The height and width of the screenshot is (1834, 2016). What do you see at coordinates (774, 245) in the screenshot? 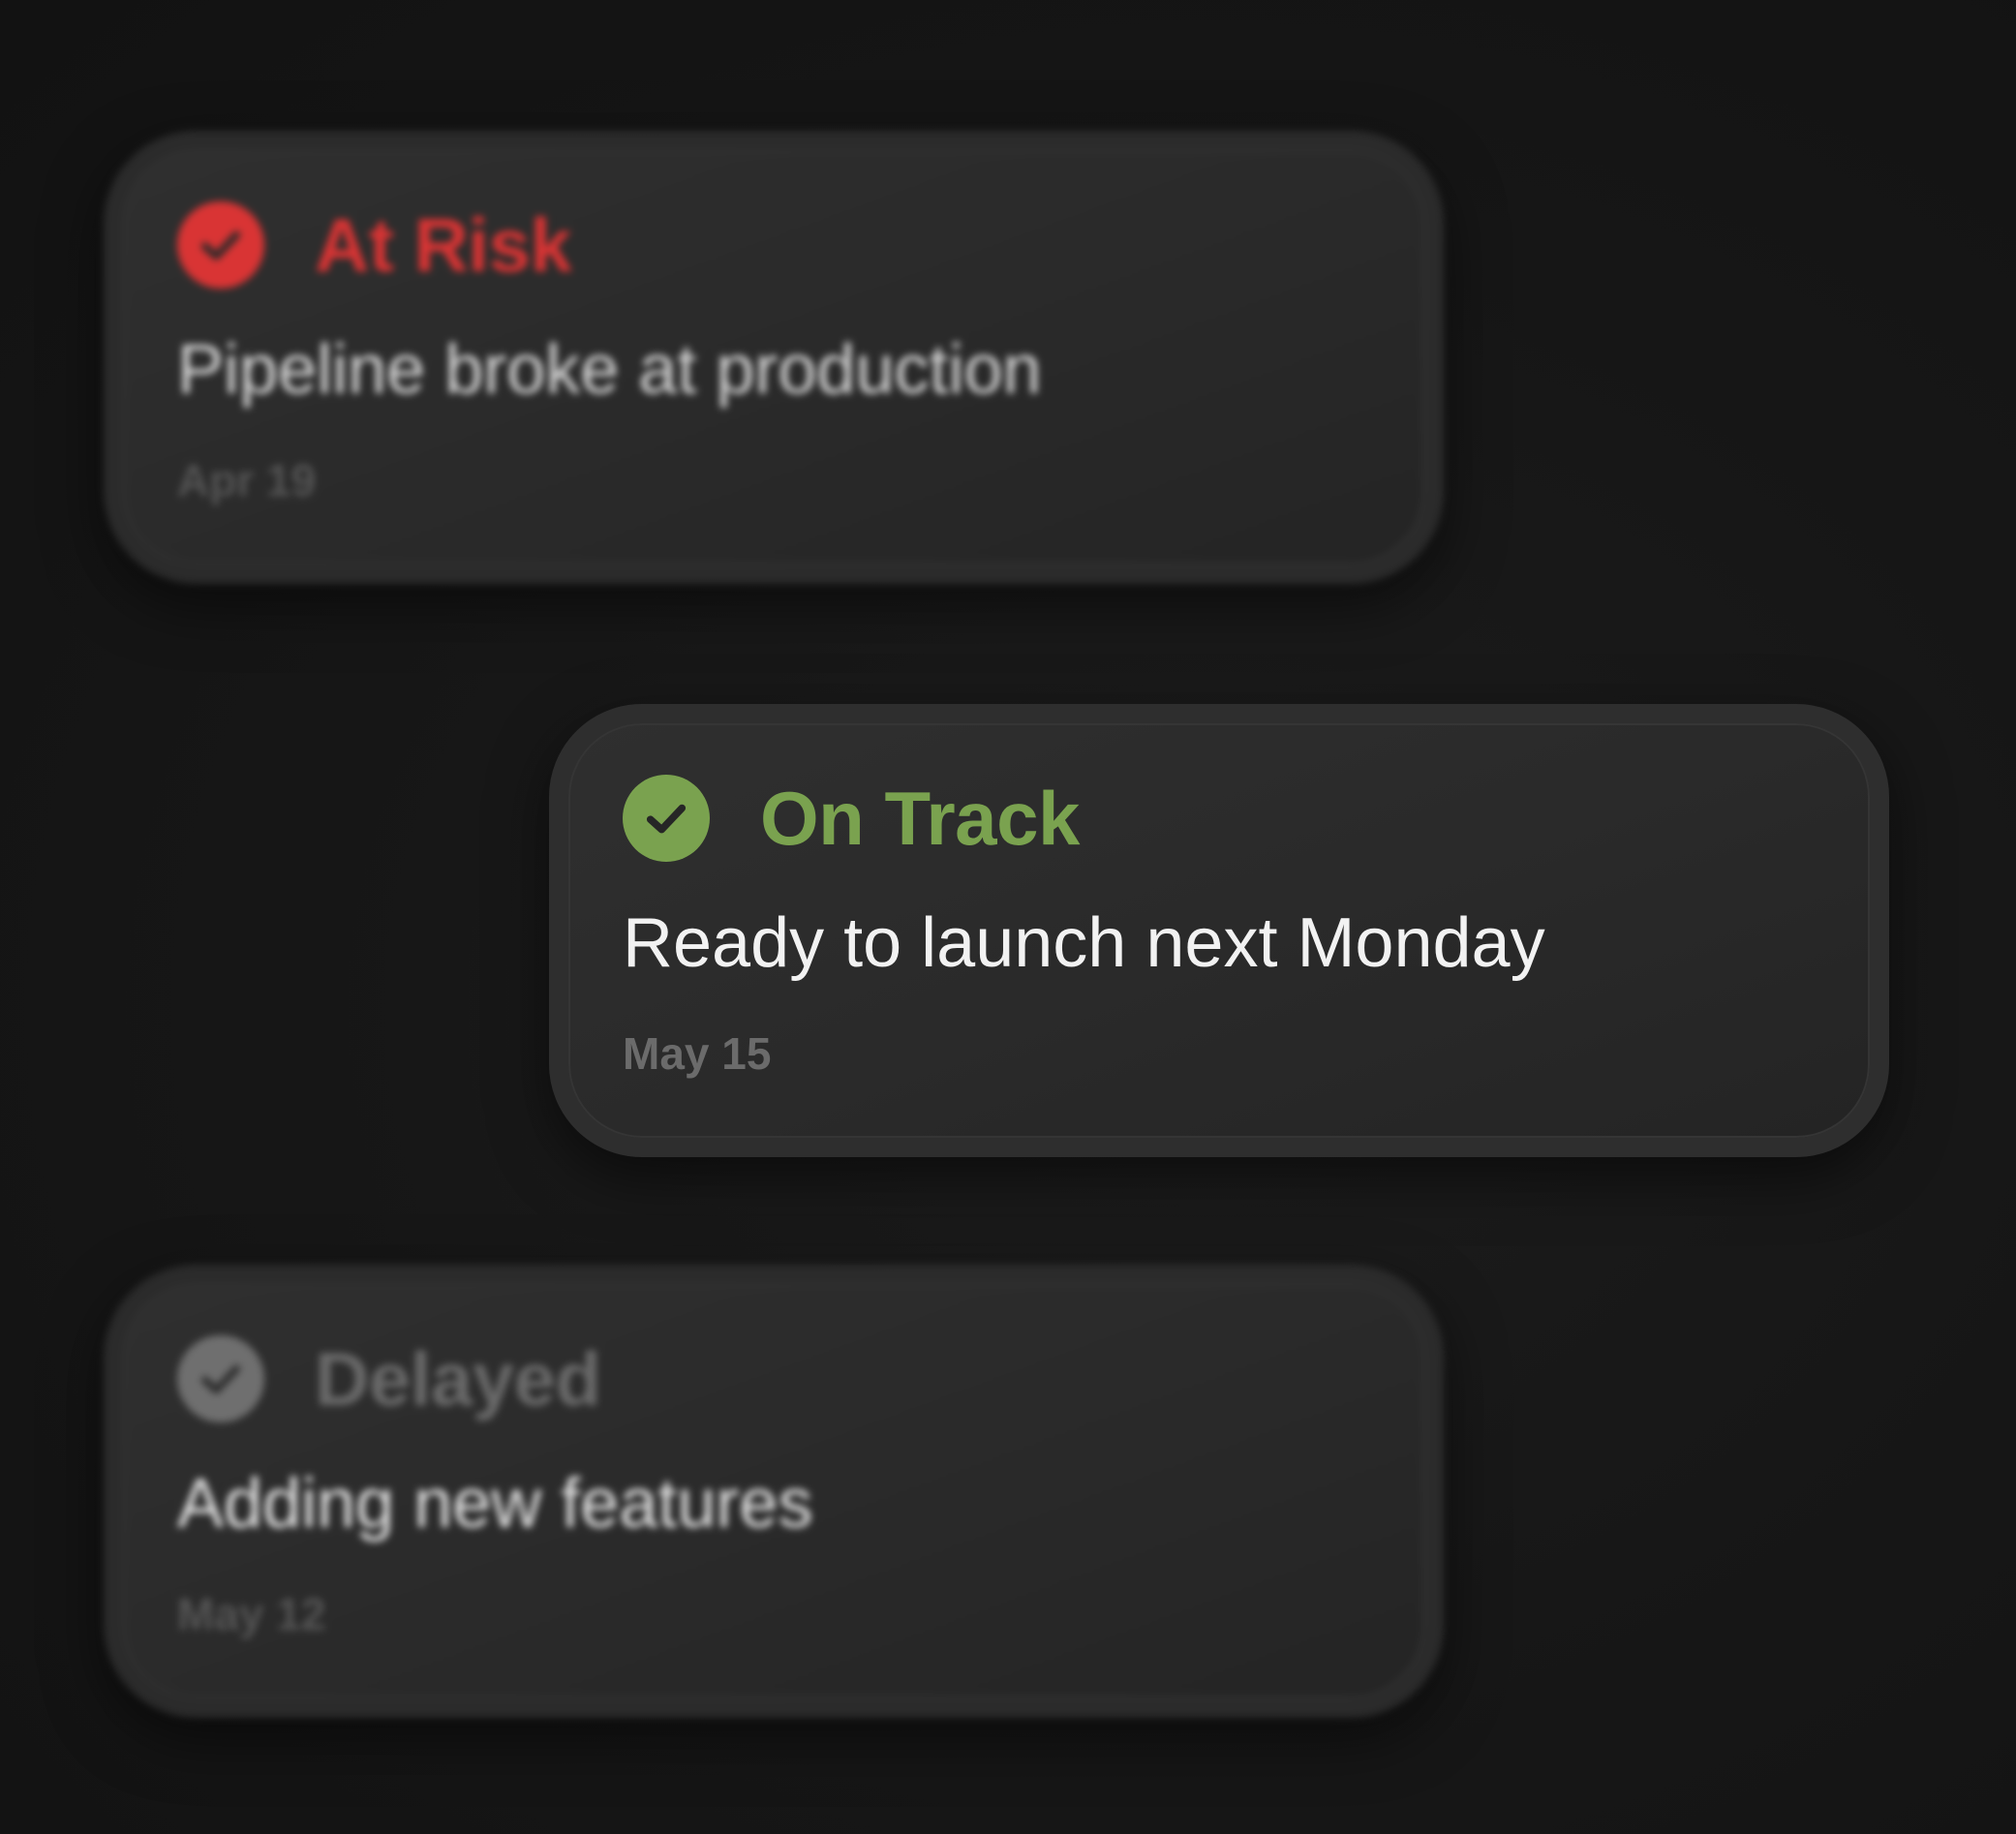
I see `status-row: At Risk` at bounding box center [774, 245].